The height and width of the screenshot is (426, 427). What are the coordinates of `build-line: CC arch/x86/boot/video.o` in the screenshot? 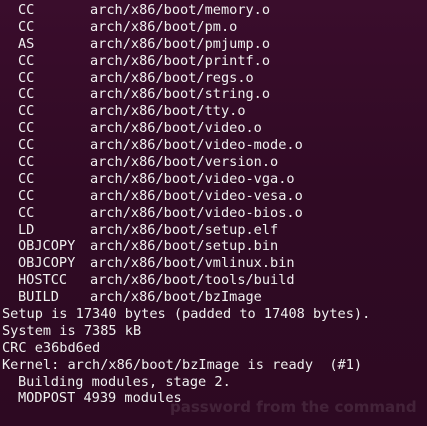 It's located at (185, 128).